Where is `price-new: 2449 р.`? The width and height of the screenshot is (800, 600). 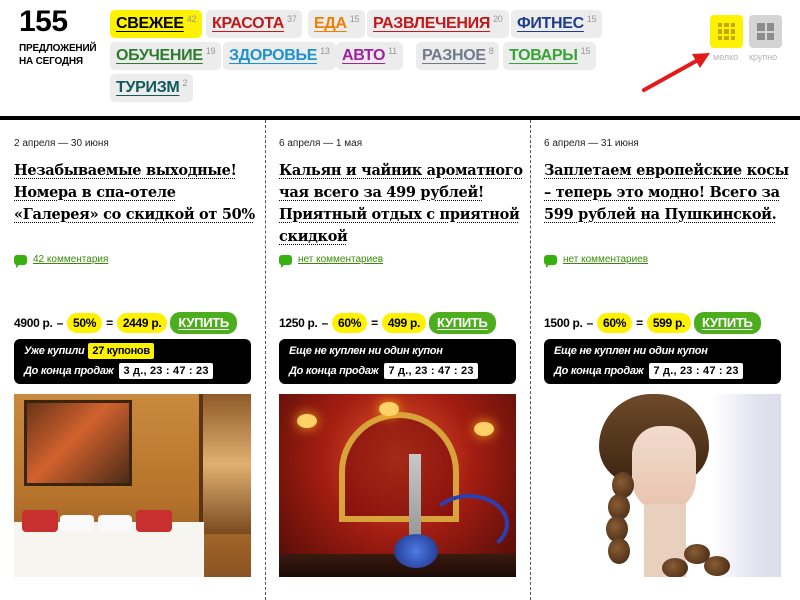
price-new: 2449 р. is located at coordinates (142, 323).